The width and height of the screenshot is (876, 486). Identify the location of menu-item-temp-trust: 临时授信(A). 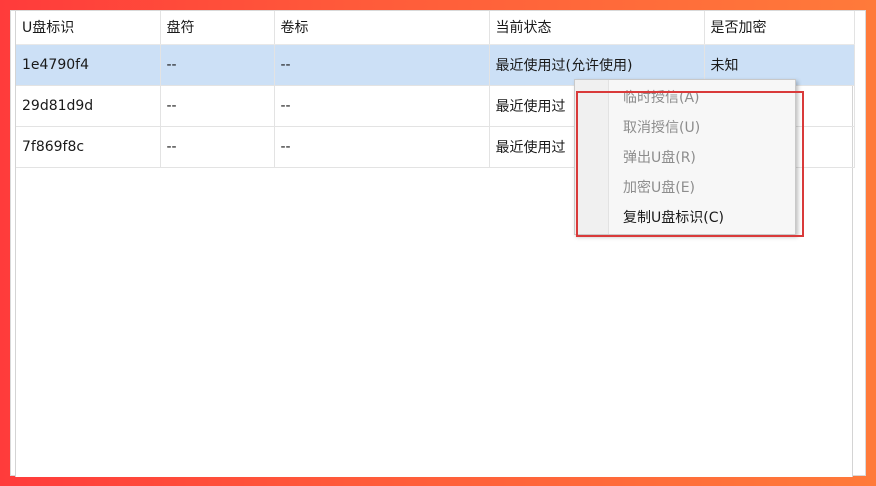
(661, 98).